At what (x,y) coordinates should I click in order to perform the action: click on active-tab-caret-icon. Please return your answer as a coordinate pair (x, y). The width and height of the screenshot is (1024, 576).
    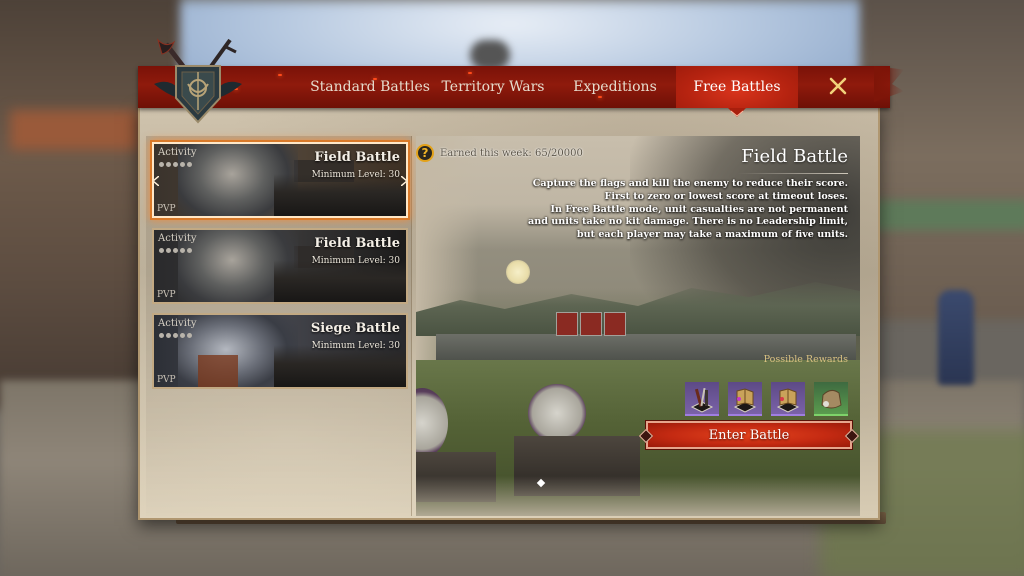
    Looking at the image, I should click on (737, 112).